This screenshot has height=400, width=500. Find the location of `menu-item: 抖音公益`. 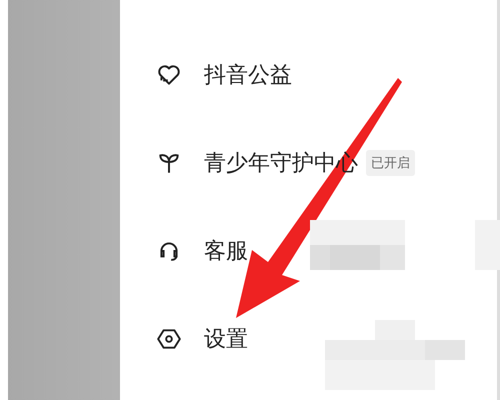

menu-item: 抖音公益 is located at coordinates (224, 75).